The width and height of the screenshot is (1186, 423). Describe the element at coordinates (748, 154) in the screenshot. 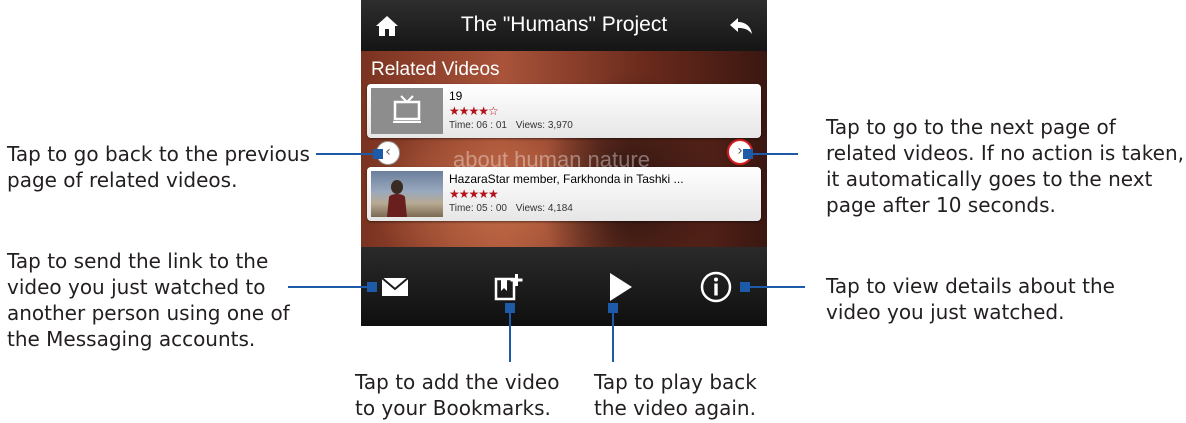

I see `callout-dot-next` at that location.